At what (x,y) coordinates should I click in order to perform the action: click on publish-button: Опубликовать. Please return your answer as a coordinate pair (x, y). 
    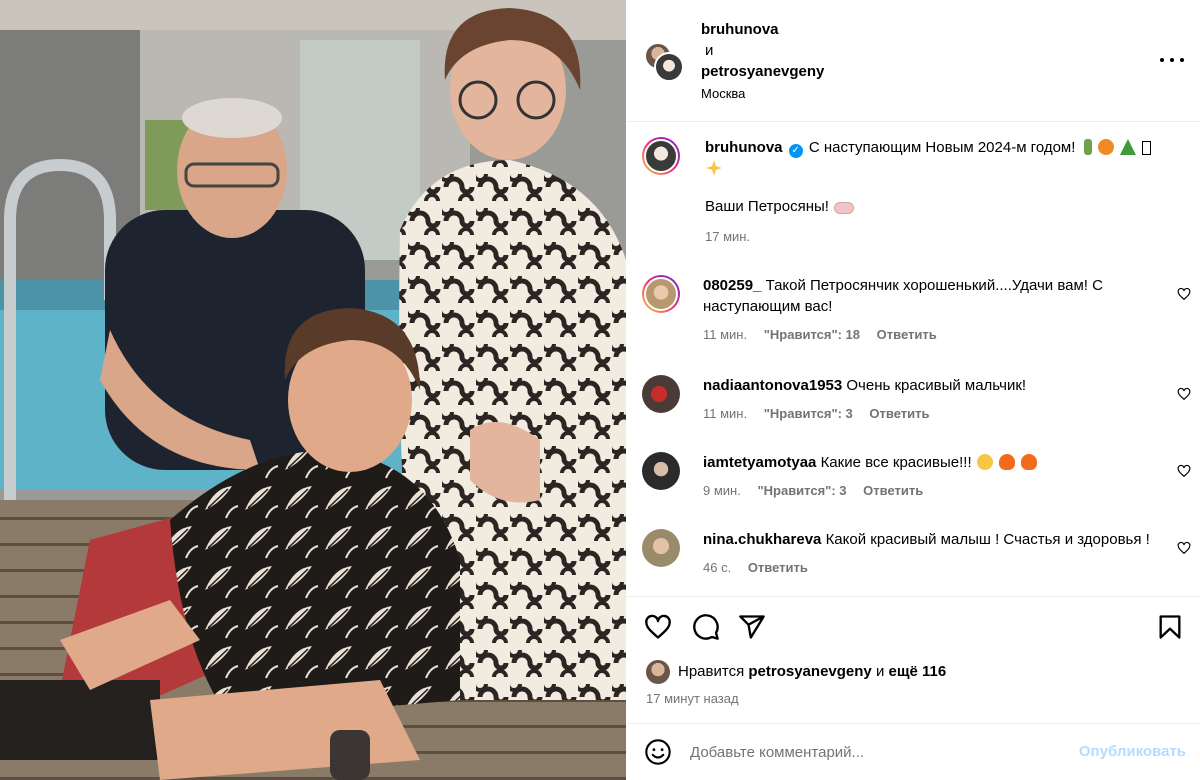
    Looking at the image, I should click on (1132, 751).